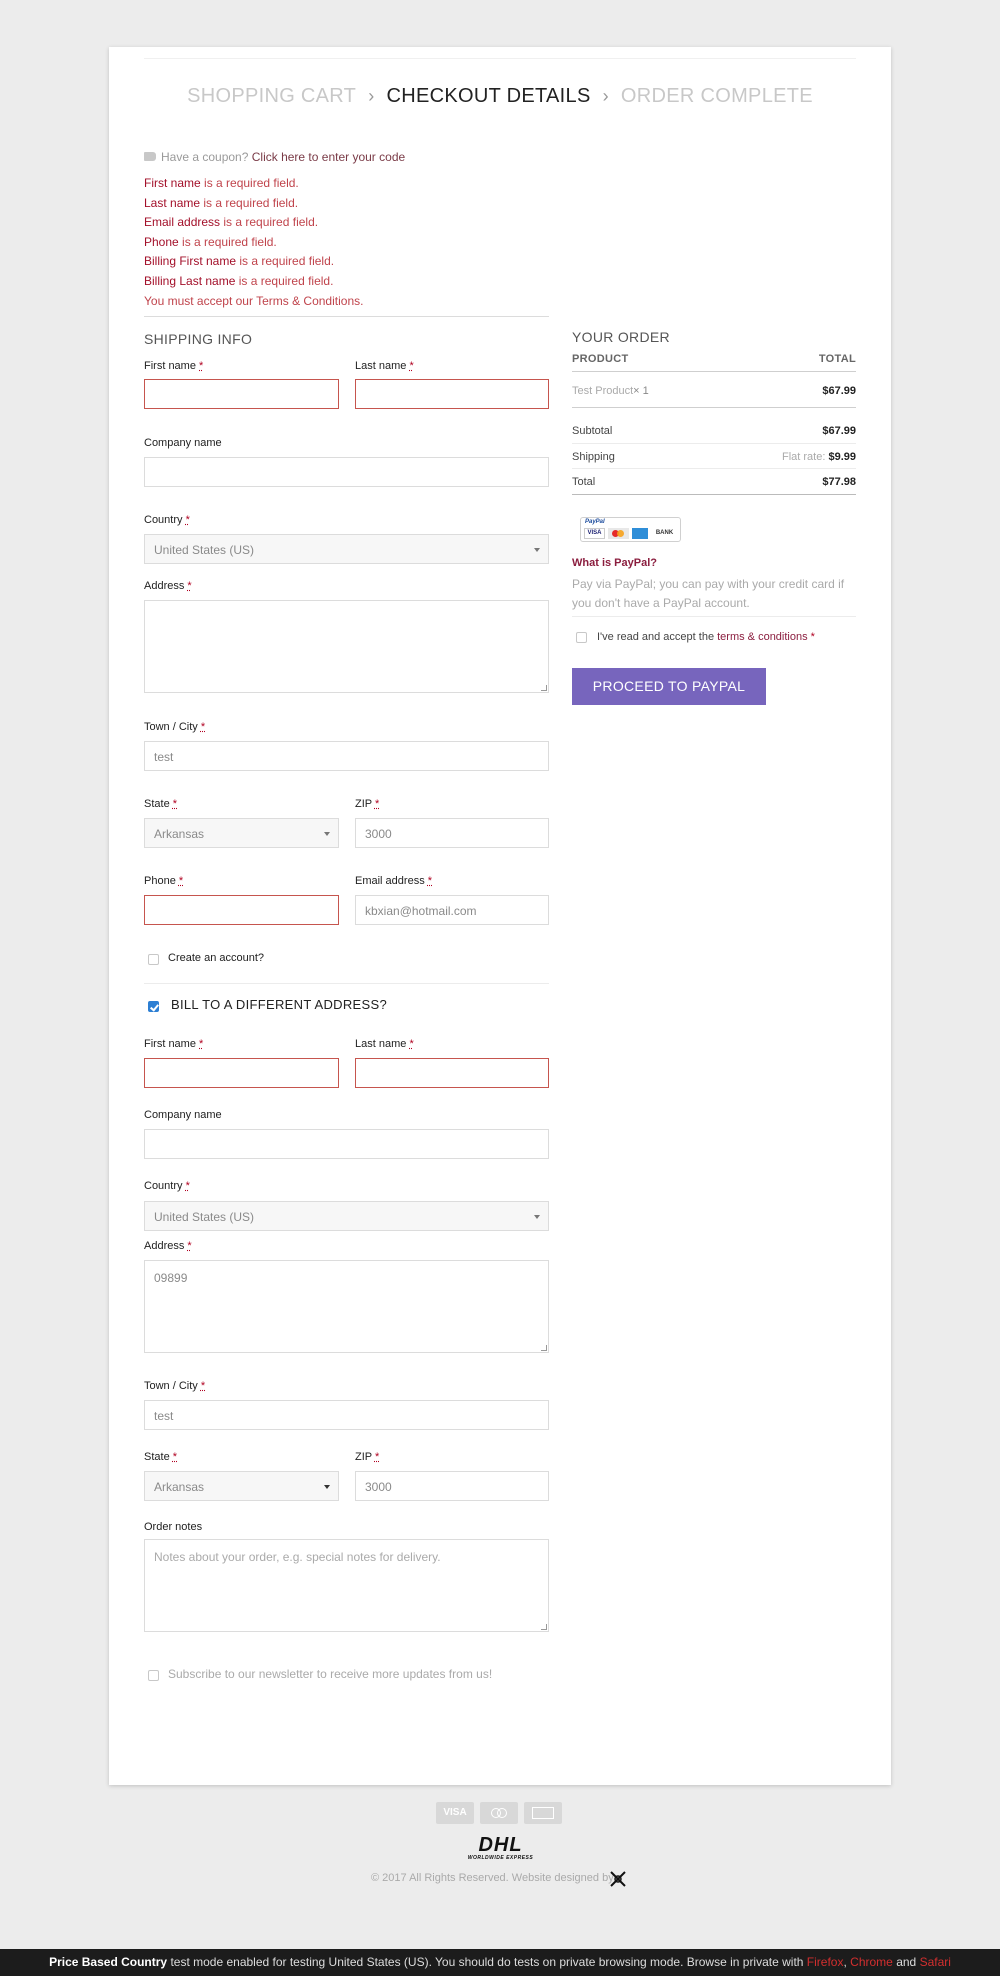  I want to click on email-input: kbxian@hotmail.com, so click(452, 910).